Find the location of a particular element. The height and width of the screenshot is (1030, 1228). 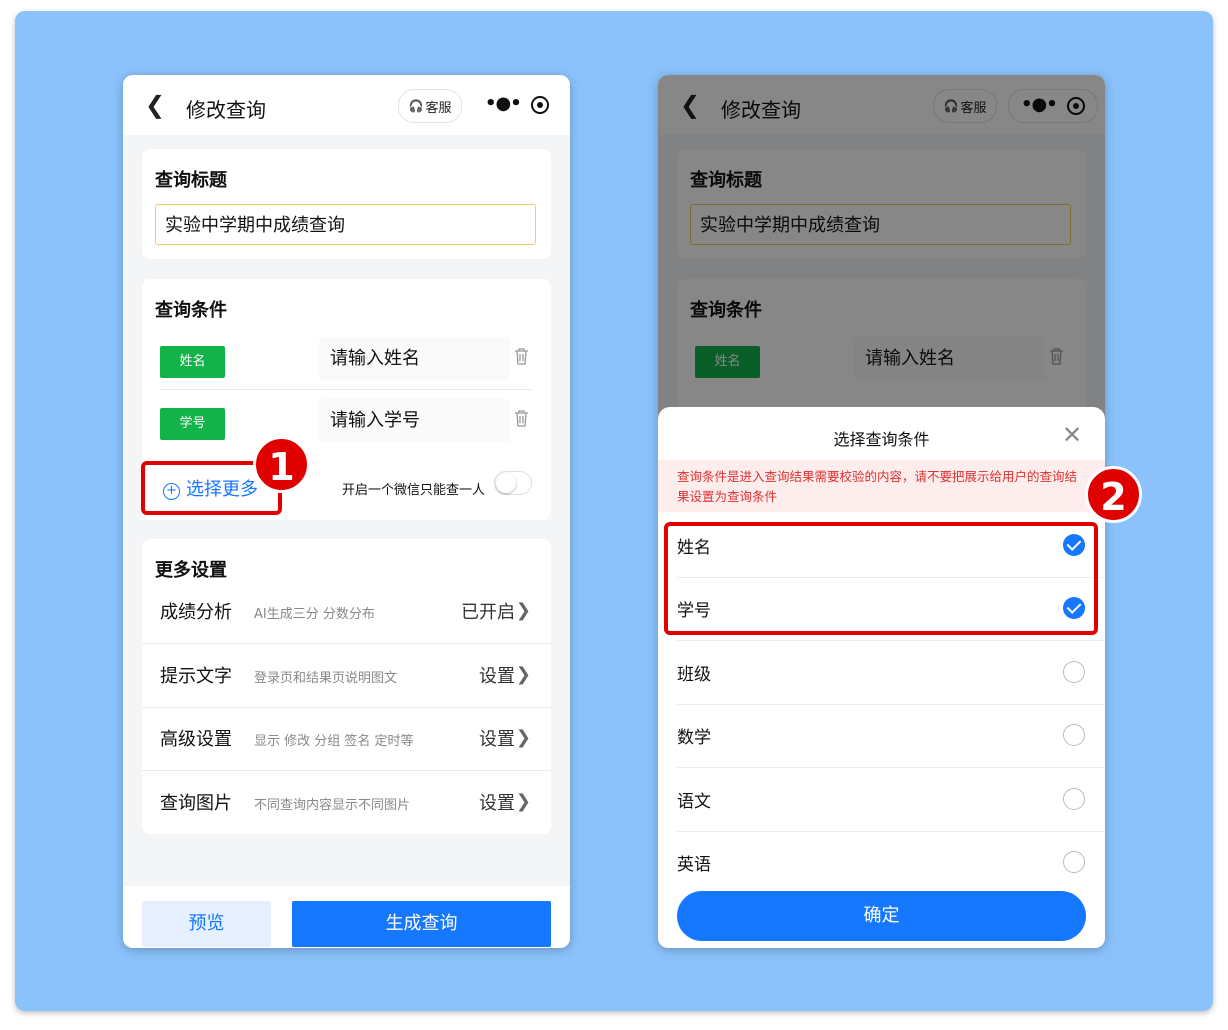

option-label: 语文 is located at coordinates (694, 802).